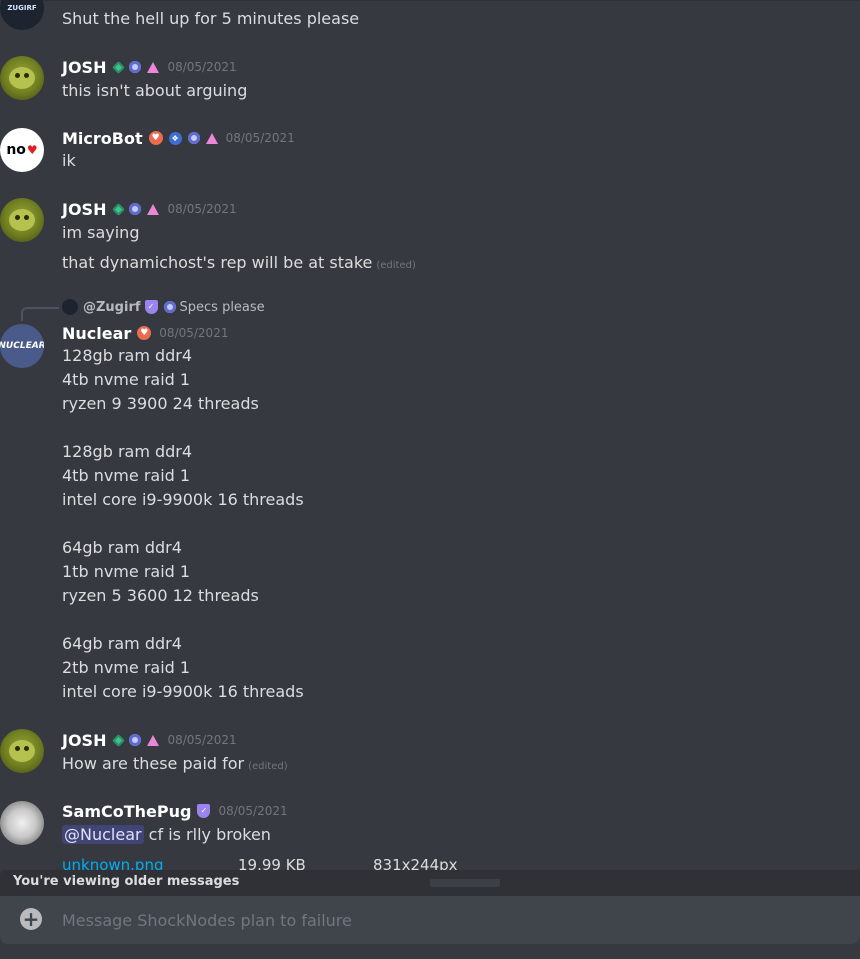  I want to click on message-composer: +, so click(430, 920).